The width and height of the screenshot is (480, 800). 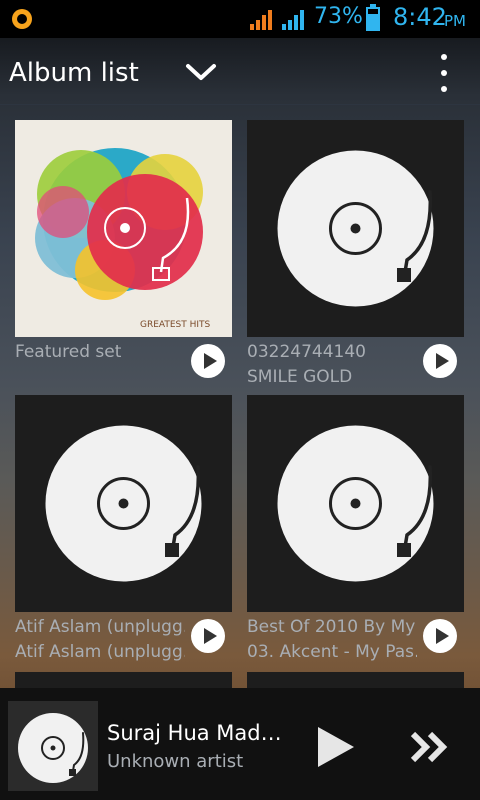 What do you see at coordinates (373, 17) in the screenshot?
I see `battery-icon` at bounding box center [373, 17].